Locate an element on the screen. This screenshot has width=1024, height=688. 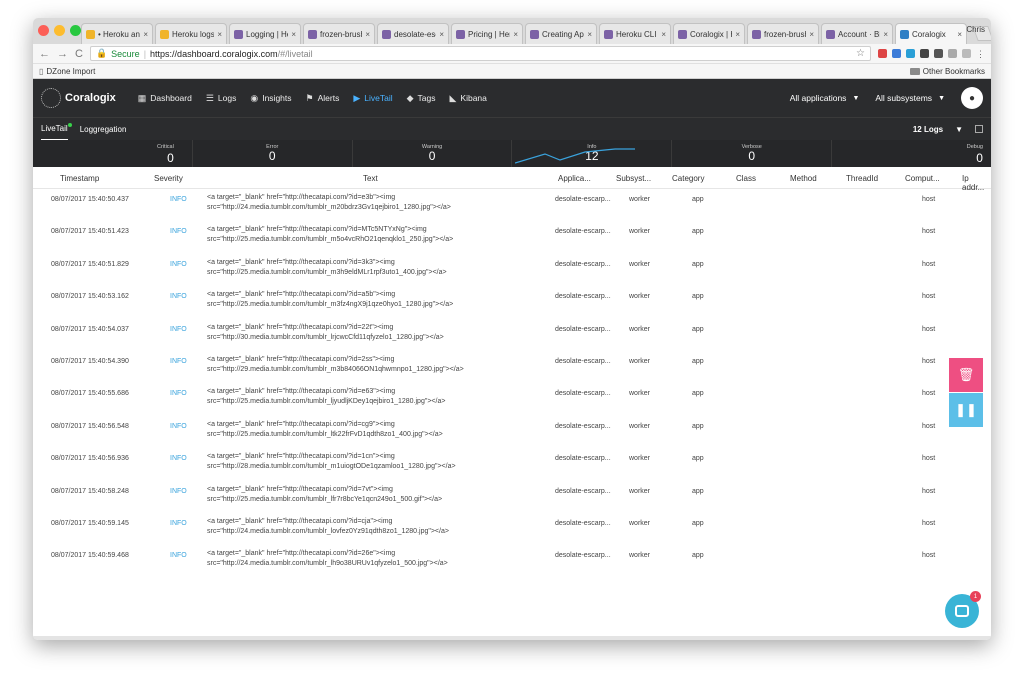
browser-tab: Heroku logs × is located at coordinates (191, 33).